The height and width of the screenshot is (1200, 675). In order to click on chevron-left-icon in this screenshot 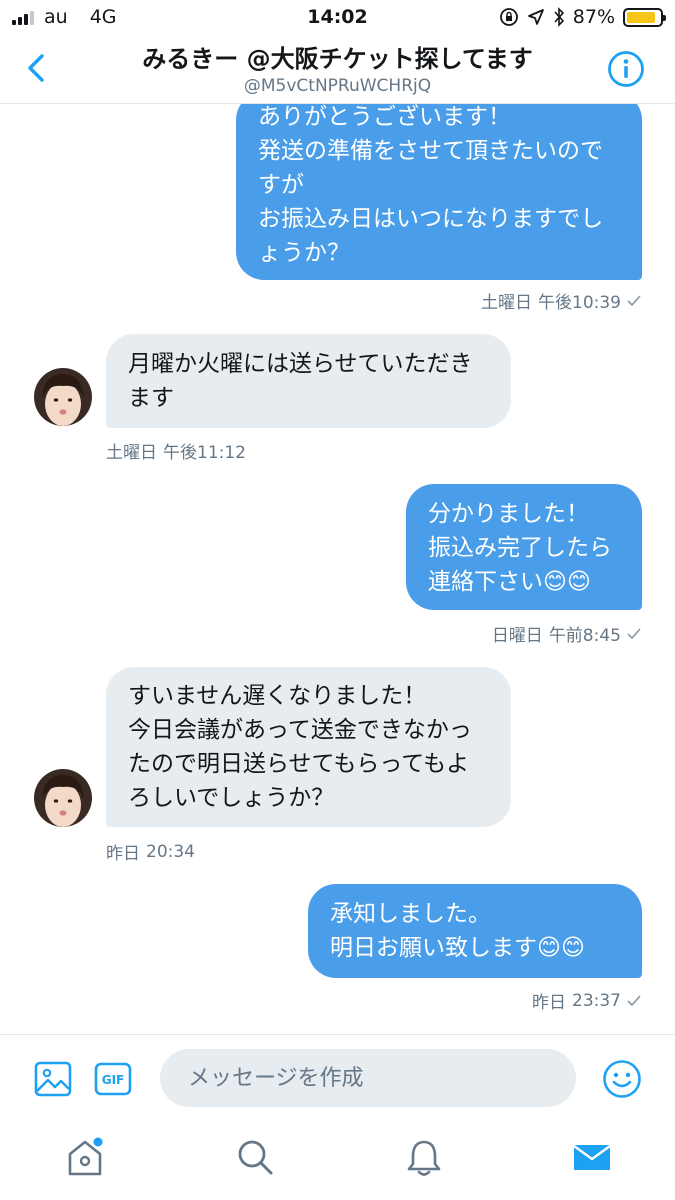, I will do `click(38, 68)`.